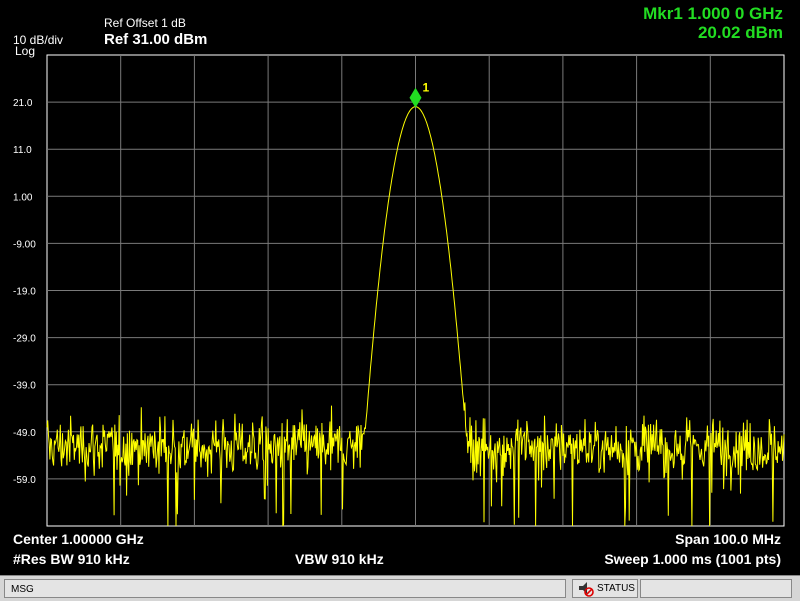 The height and width of the screenshot is (601, 800). I want to click on resolution-bandwidth: #Res BW 910 kHz, so click(71, 559).